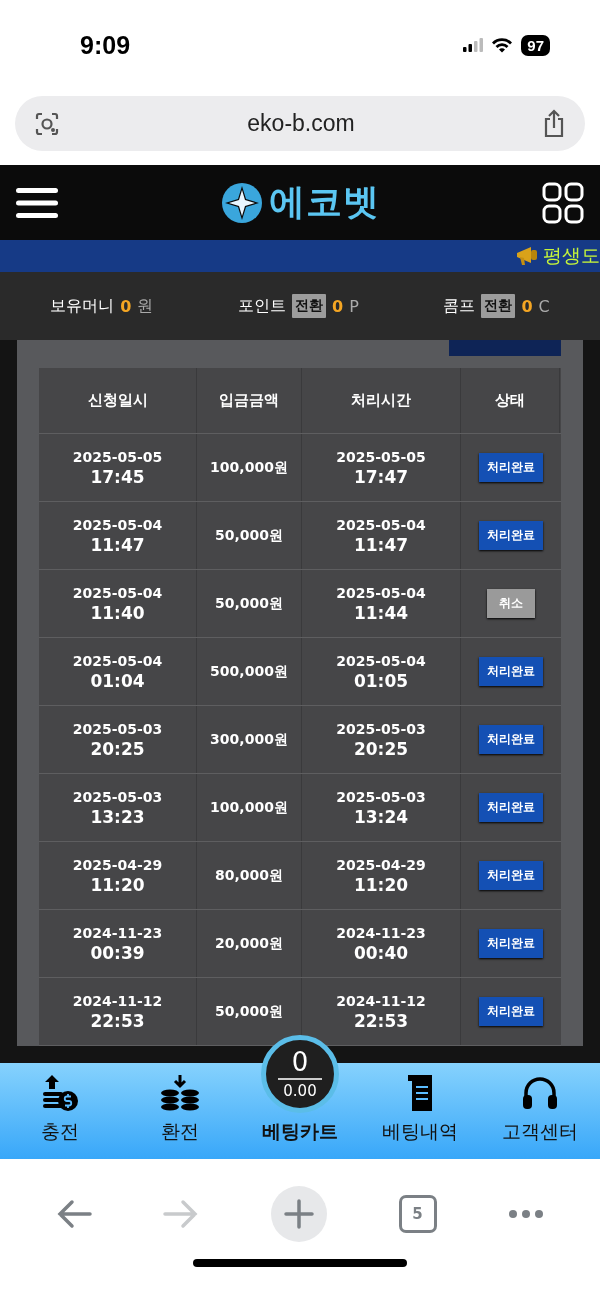  I want to click on battery-indicator: 97, so click(535, 45).